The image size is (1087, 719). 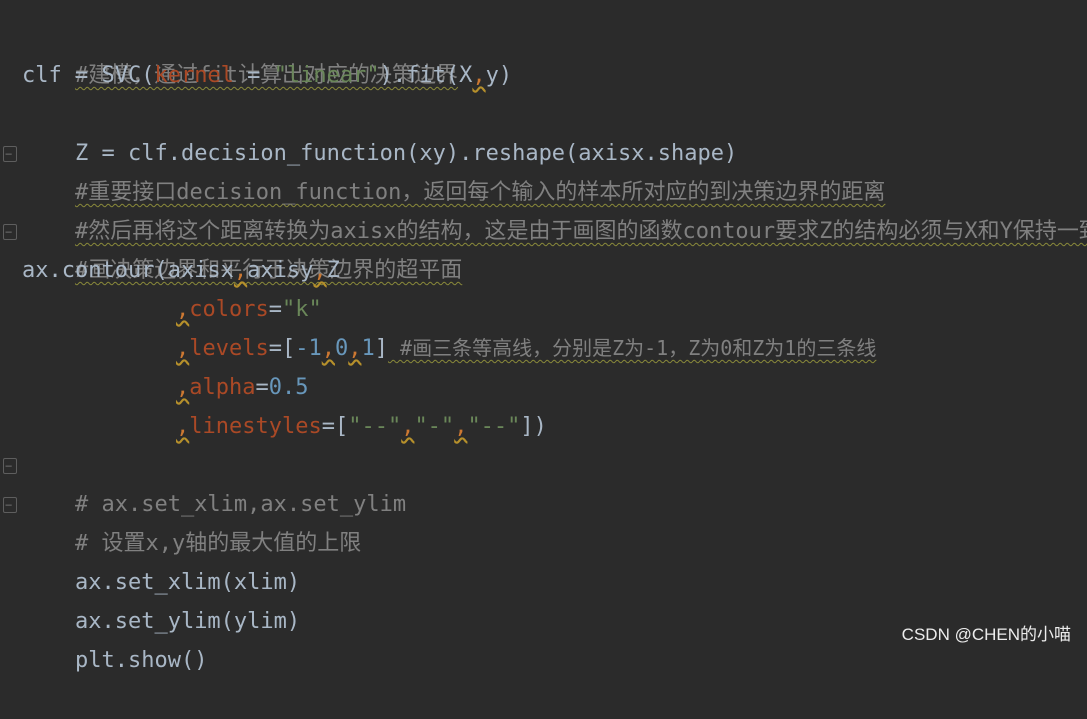 What do you see at coordinates (242, 247) in the screenshot?
I see `code-line-6: #画决策边界和平行于决策边界的超平面` at bounding box center [242, 247].